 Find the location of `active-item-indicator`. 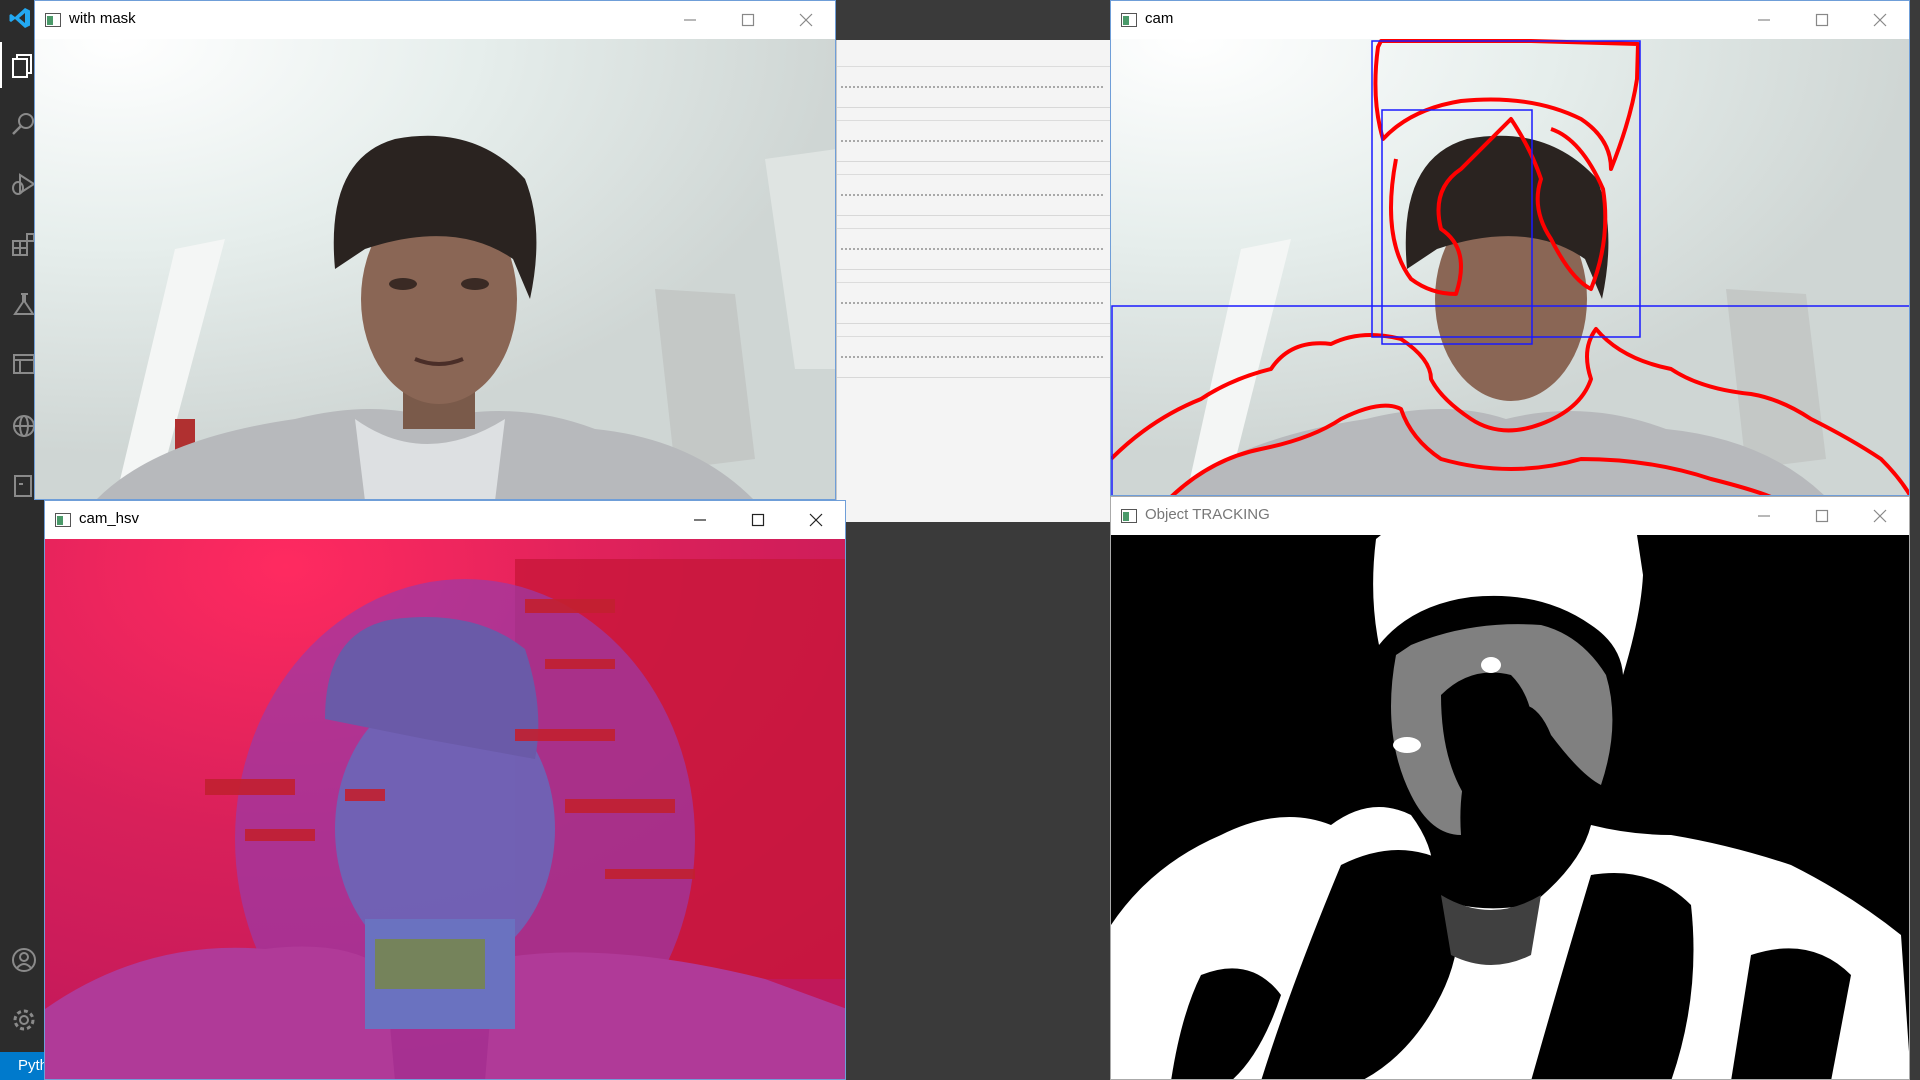

active-item-indicator is located at coordinates (1, 65).